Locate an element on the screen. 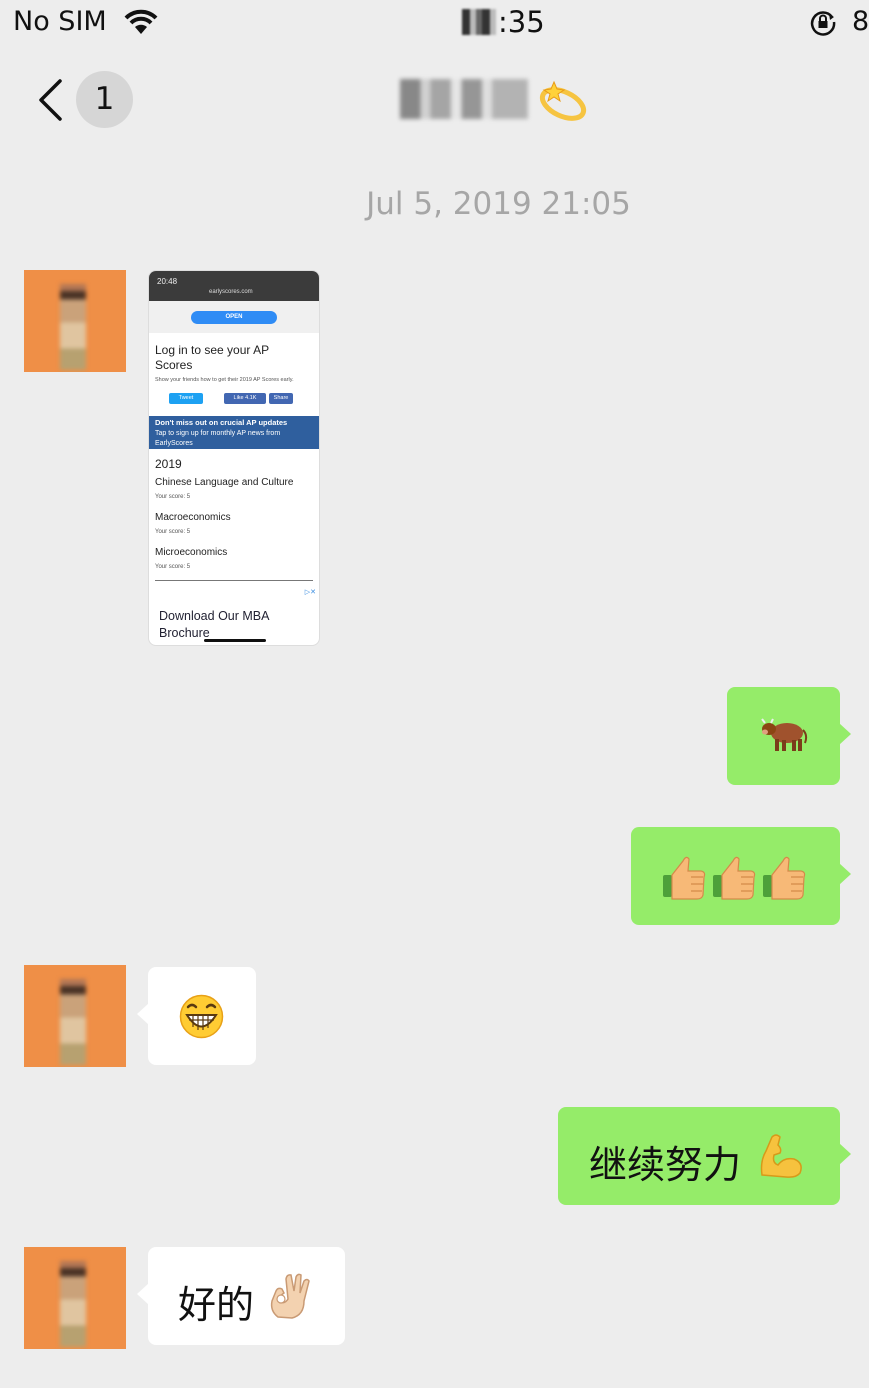  banner-title: Don't miss out on crucial AP updates is located at coordinates (221, 422).